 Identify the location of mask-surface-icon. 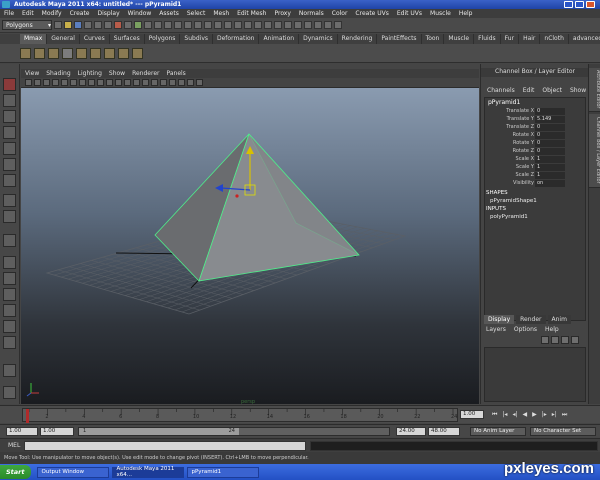
(148, 25).